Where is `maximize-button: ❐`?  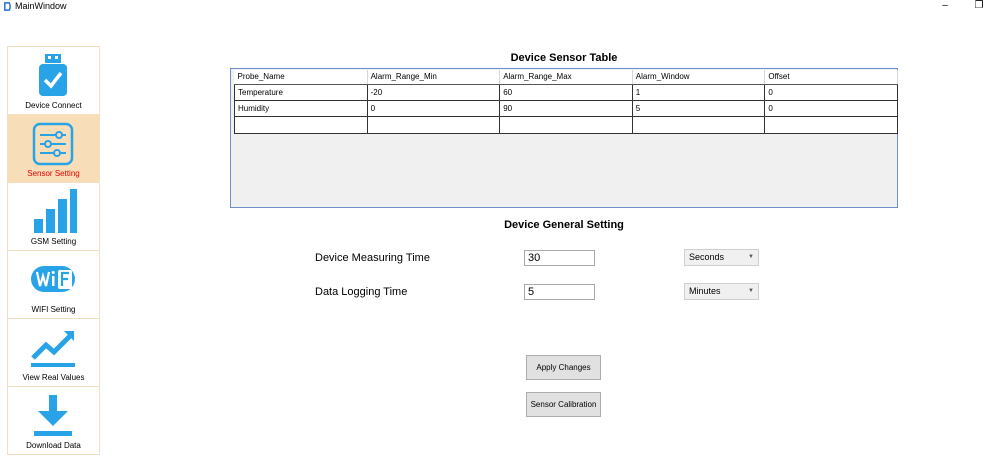
maximize-button: ❐ is located at coordinates (979, 6).